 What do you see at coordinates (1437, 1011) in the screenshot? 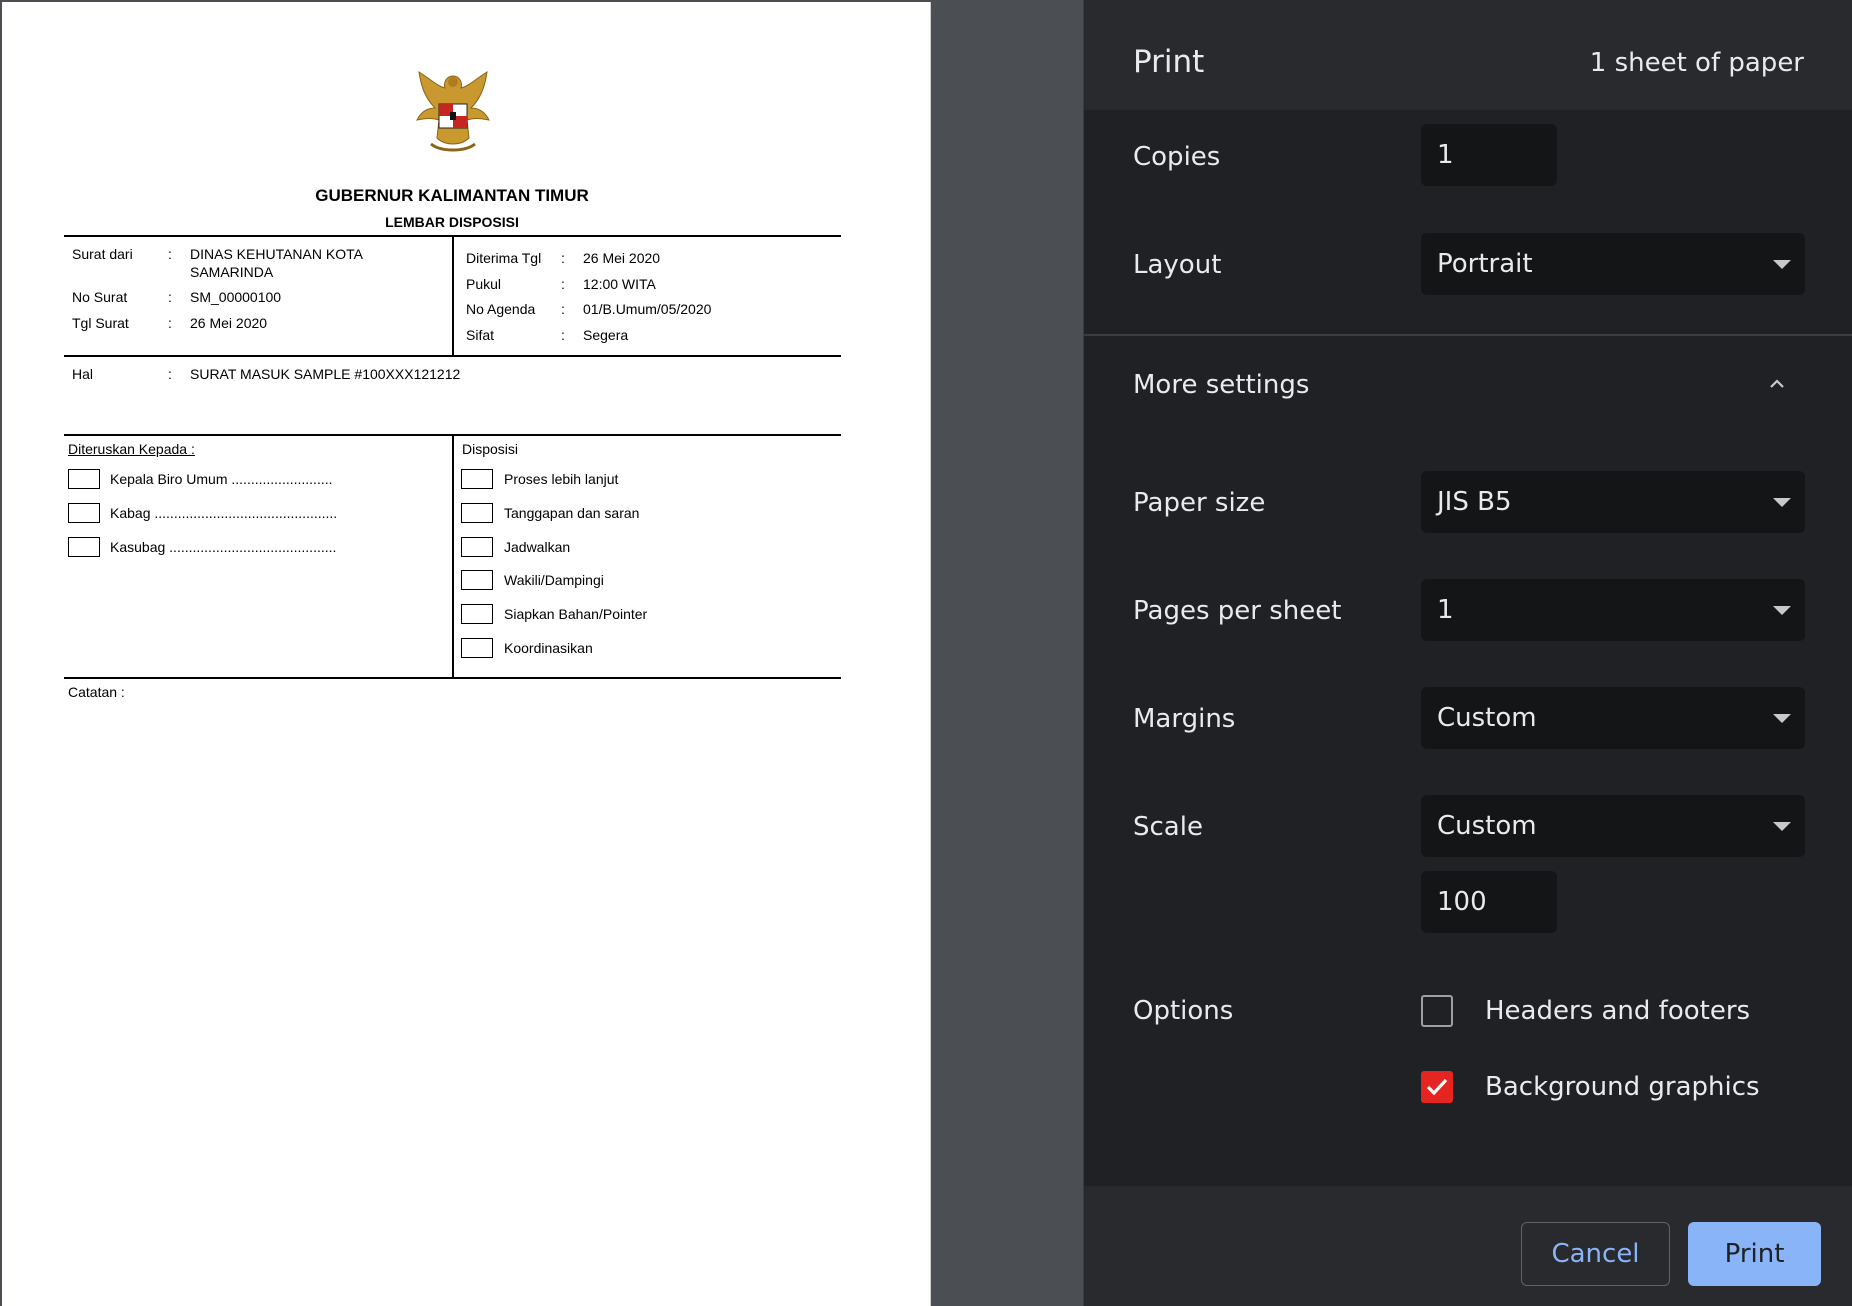
I see `headers-footers-checkbox` at bounding box center [1437, 1011].